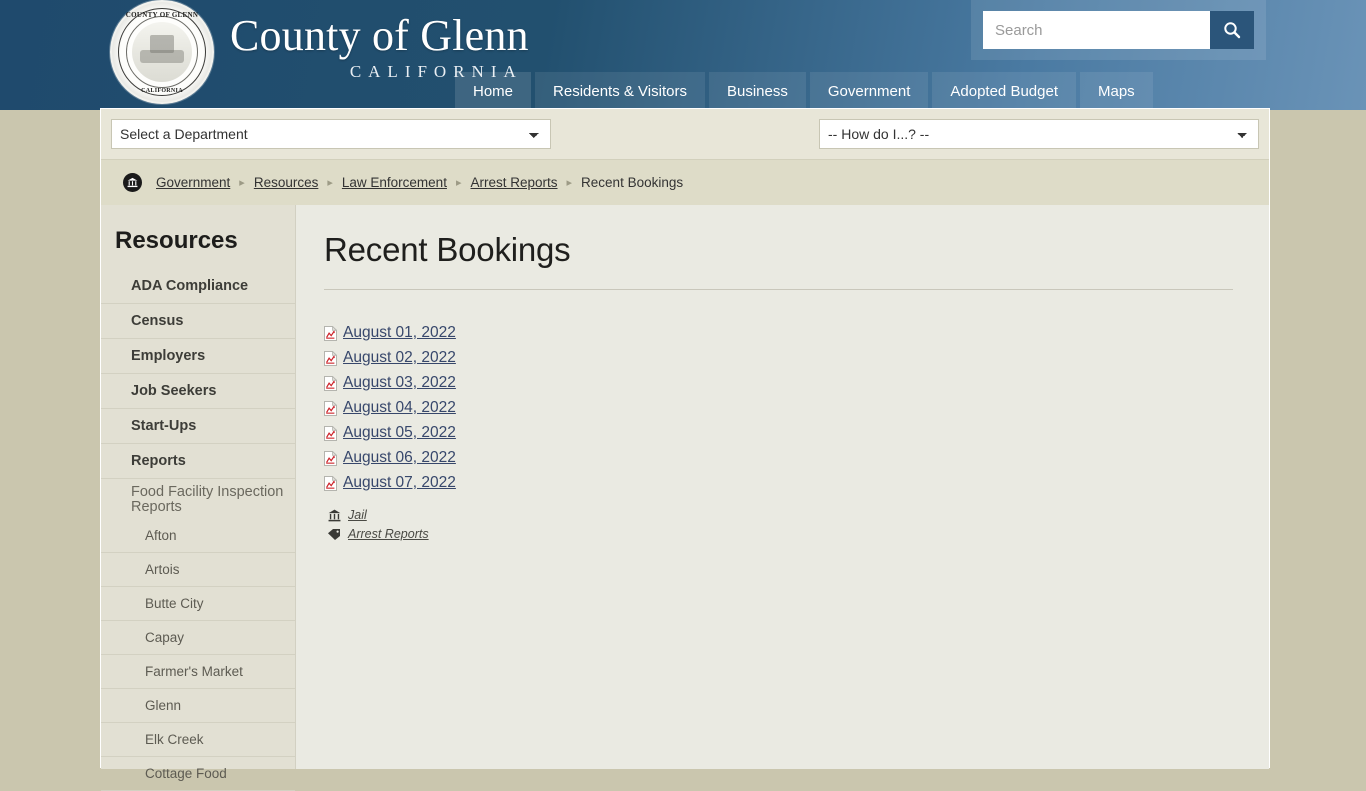  What do you see at coordinates (1039, 134) in the screenshot?
I see `how-do-i-select: -- How do I...? --` at bounding box center [1039, 134].